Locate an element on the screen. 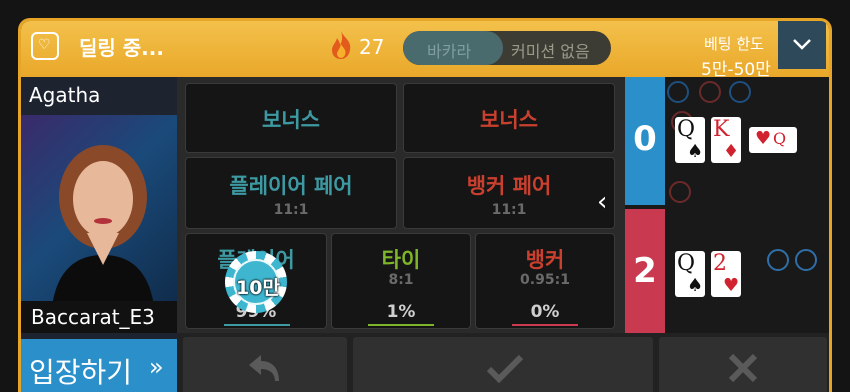 The height and width of the screenshot is (392, 850). limit-dropdown-button is located at coordinates (802, 45).